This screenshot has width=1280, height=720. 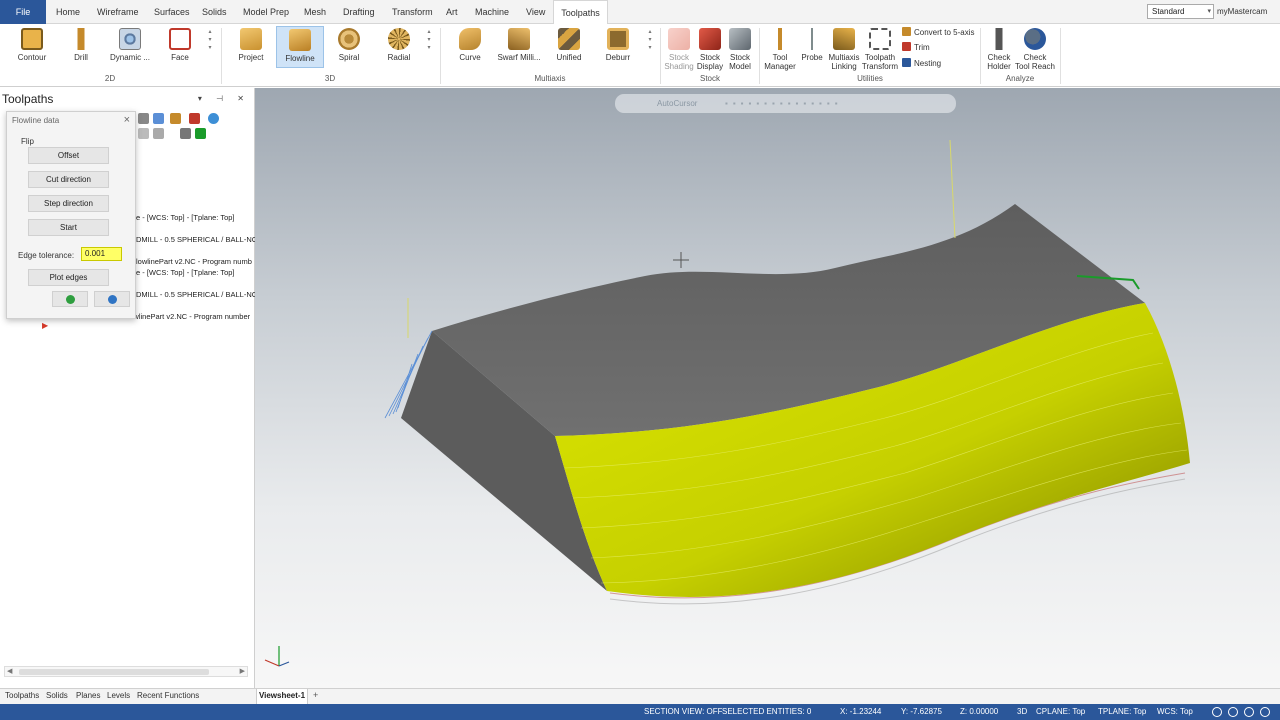 What do you see at coordinates (300, 47) in the screenshot?
I see `flowline-button: Flowline` at bounding box center [300, 47].